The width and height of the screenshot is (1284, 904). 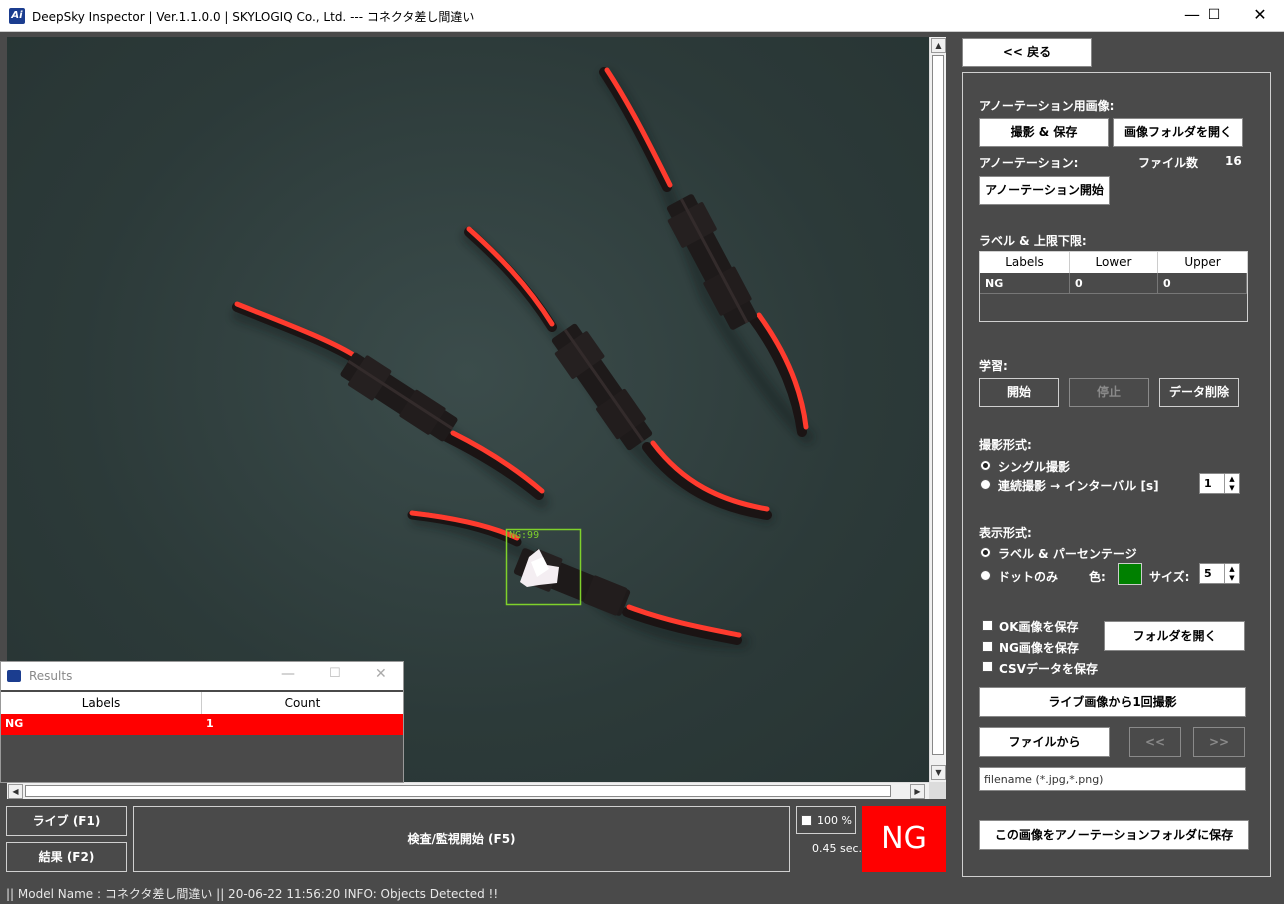 I want to click on open-image-folder-button: 画像フォルダを開く, so click(x=1178, y=132).